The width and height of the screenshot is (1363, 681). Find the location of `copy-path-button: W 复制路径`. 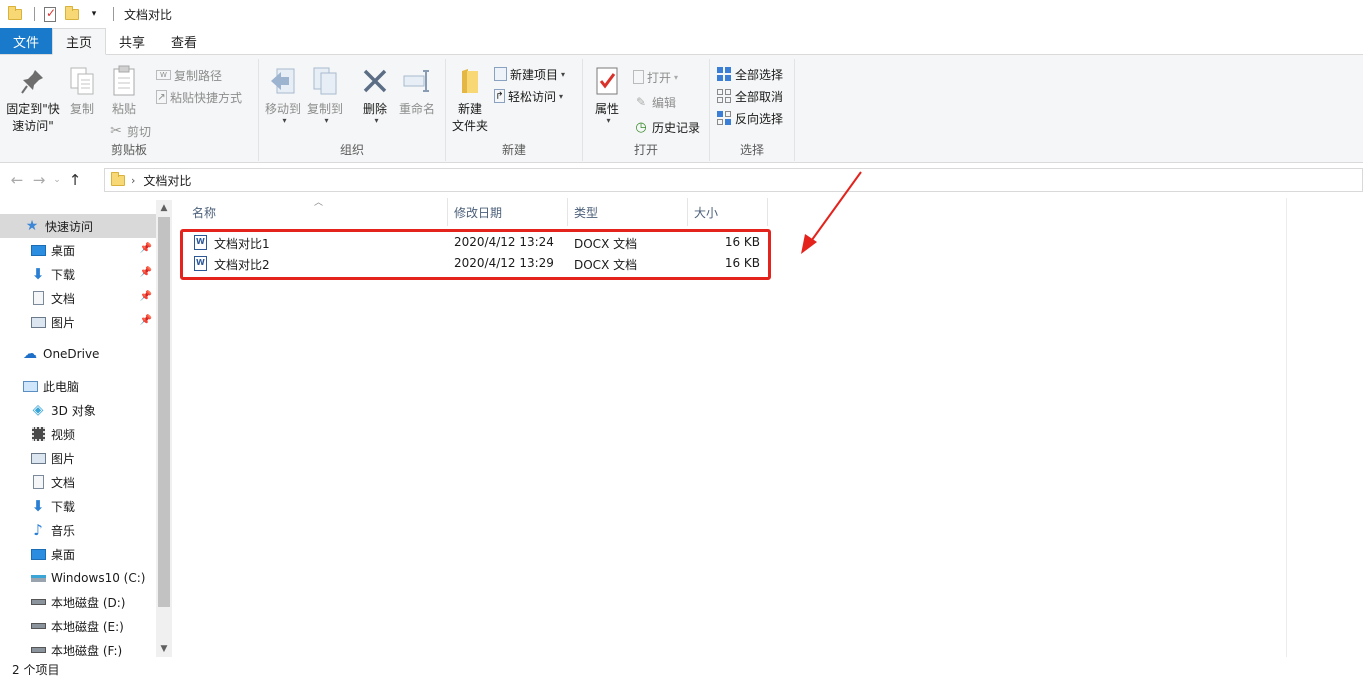

copy-path-button: W 复制路径 is located at coordinates (189, 75).